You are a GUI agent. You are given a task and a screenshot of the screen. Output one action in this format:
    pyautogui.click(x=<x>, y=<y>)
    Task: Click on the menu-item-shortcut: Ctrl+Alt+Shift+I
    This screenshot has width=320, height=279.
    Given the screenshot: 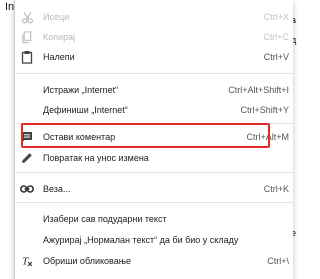 What is the action you would take?
    pyautogui.click(x=258, y=90)
    